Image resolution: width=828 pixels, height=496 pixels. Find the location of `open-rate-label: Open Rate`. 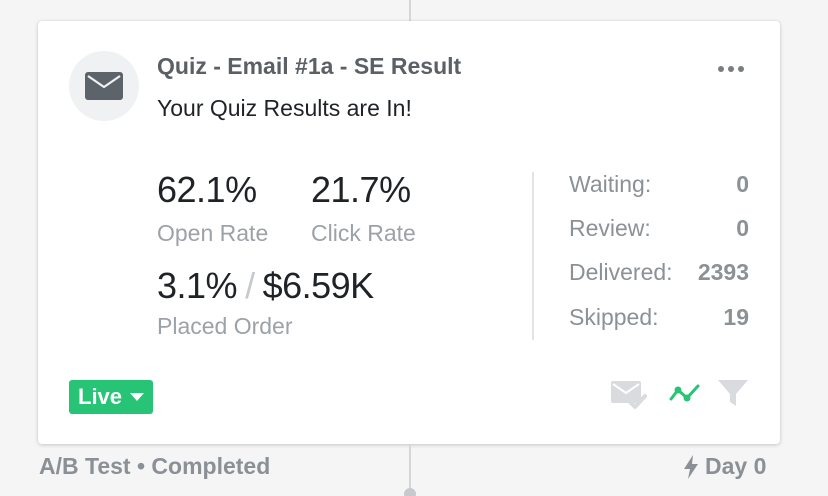

open-rate-label: Open Rate is located at coordinates (213, 233).